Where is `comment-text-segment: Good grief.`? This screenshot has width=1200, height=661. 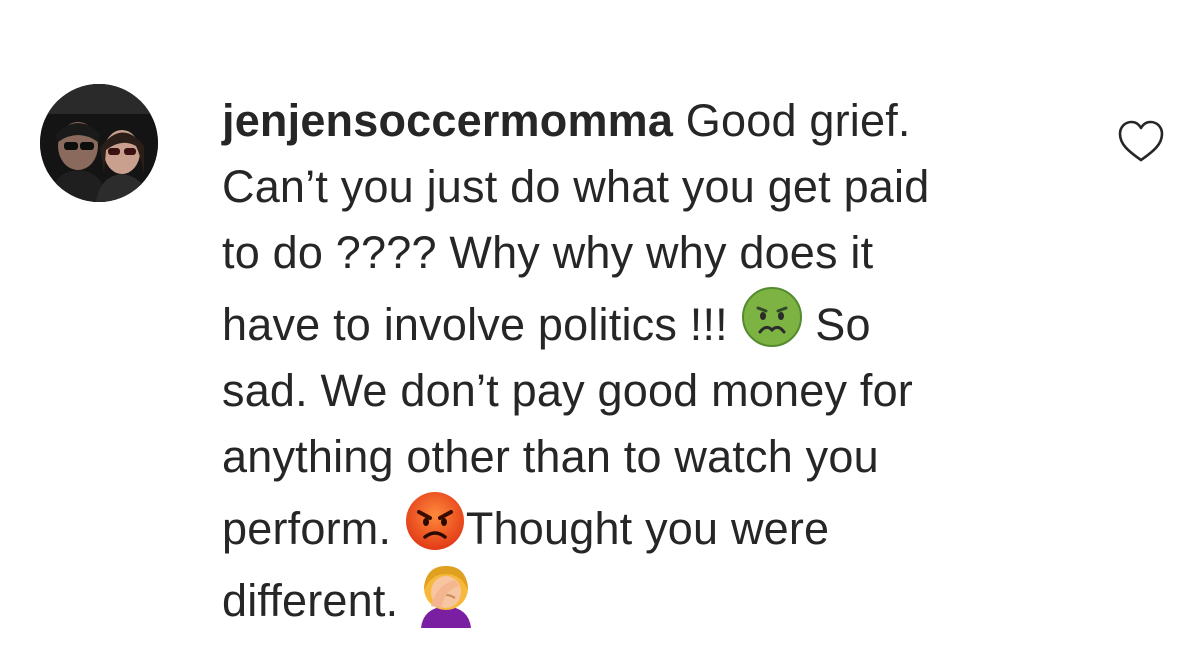 comment-text-segment: Good grief. is located at coordinates (792, 120).